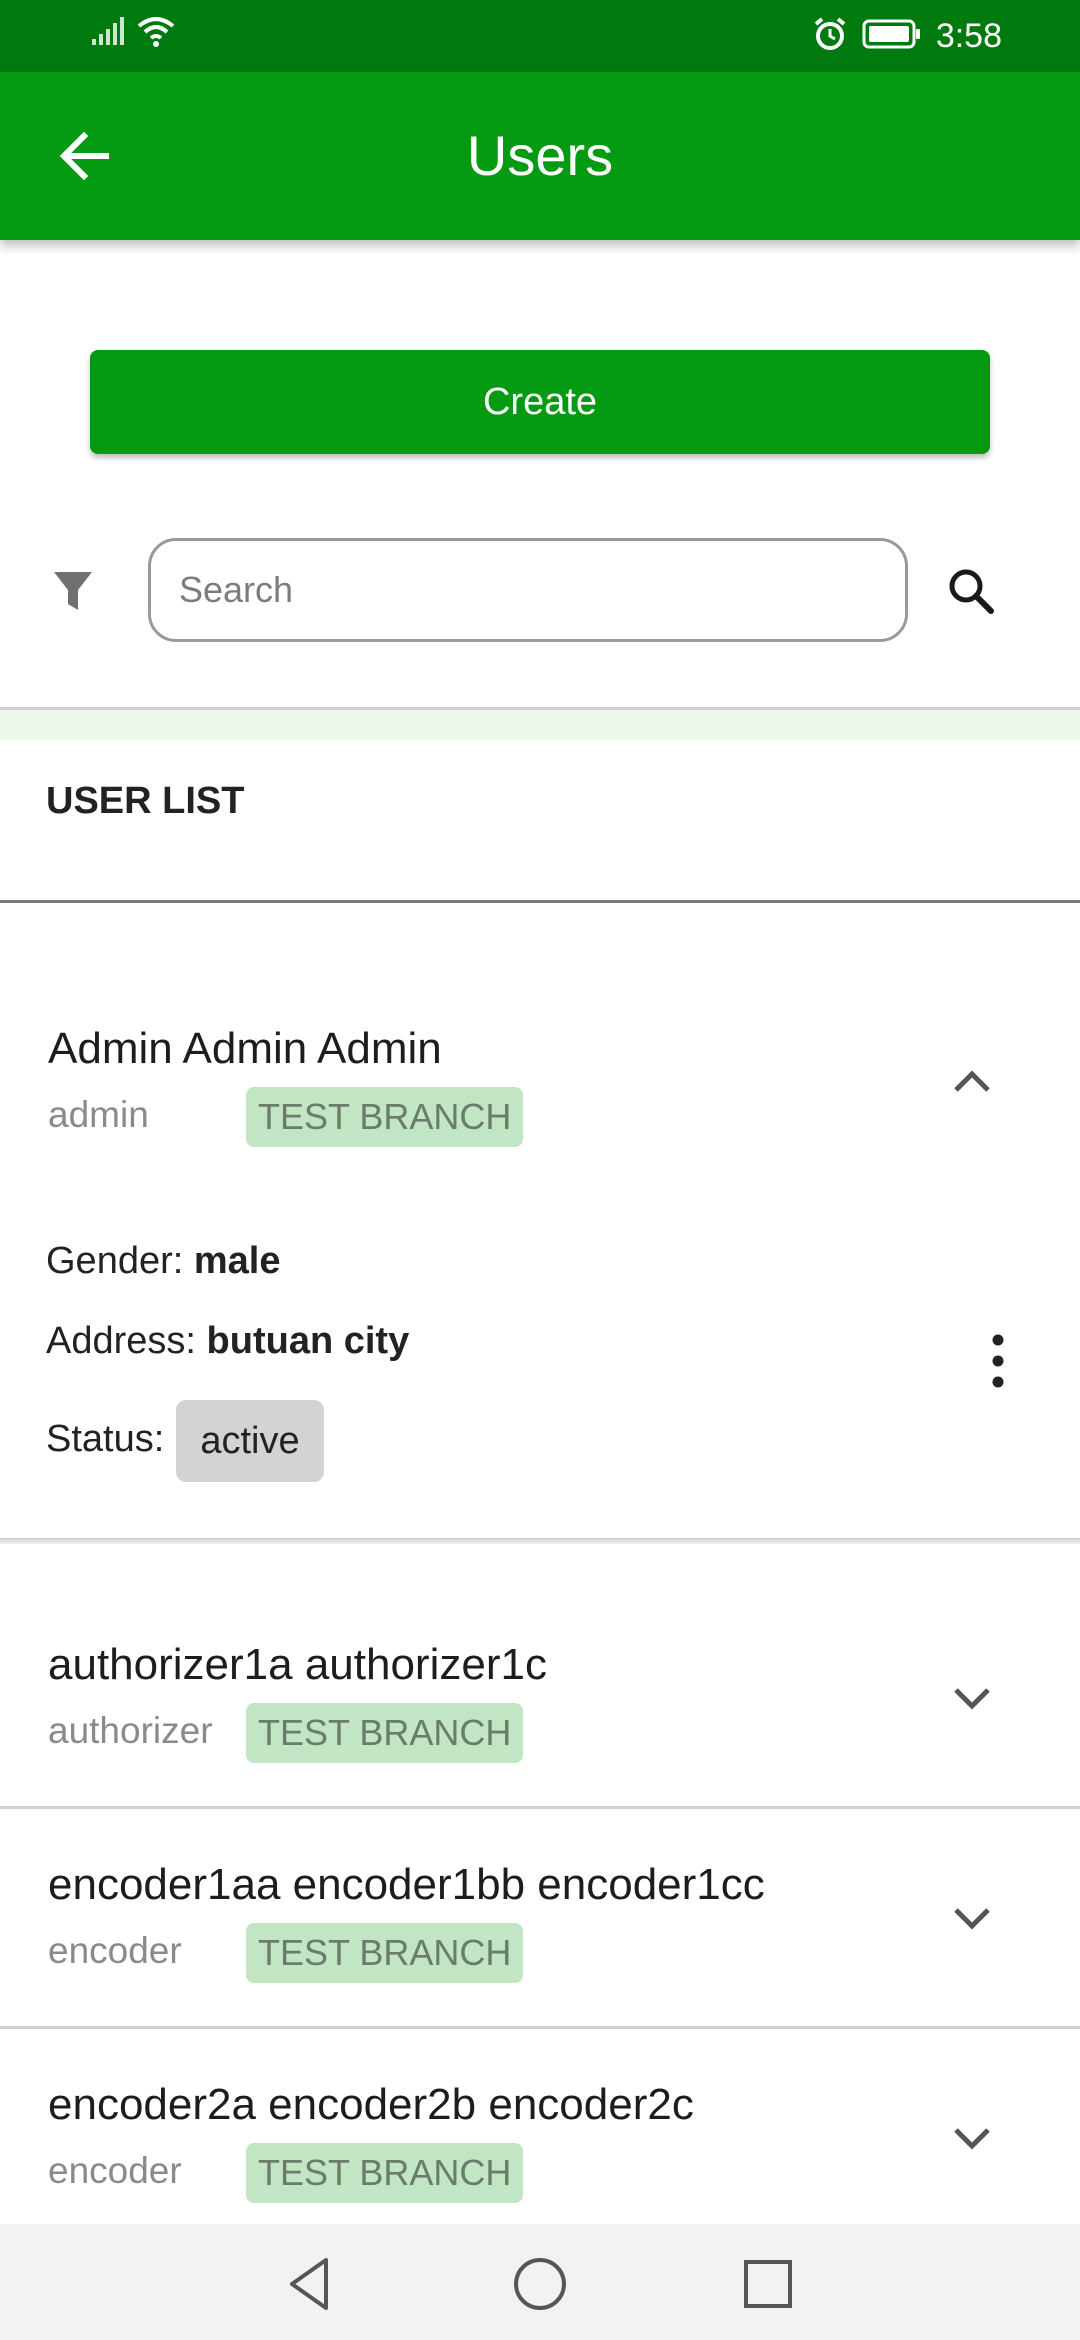 The height and width of the screenshot is (2340, 1080). What do you see at coordinates (236, 589) in the screenshot?
I see `search-placeholder: Search` at bounding box center [236, 589].